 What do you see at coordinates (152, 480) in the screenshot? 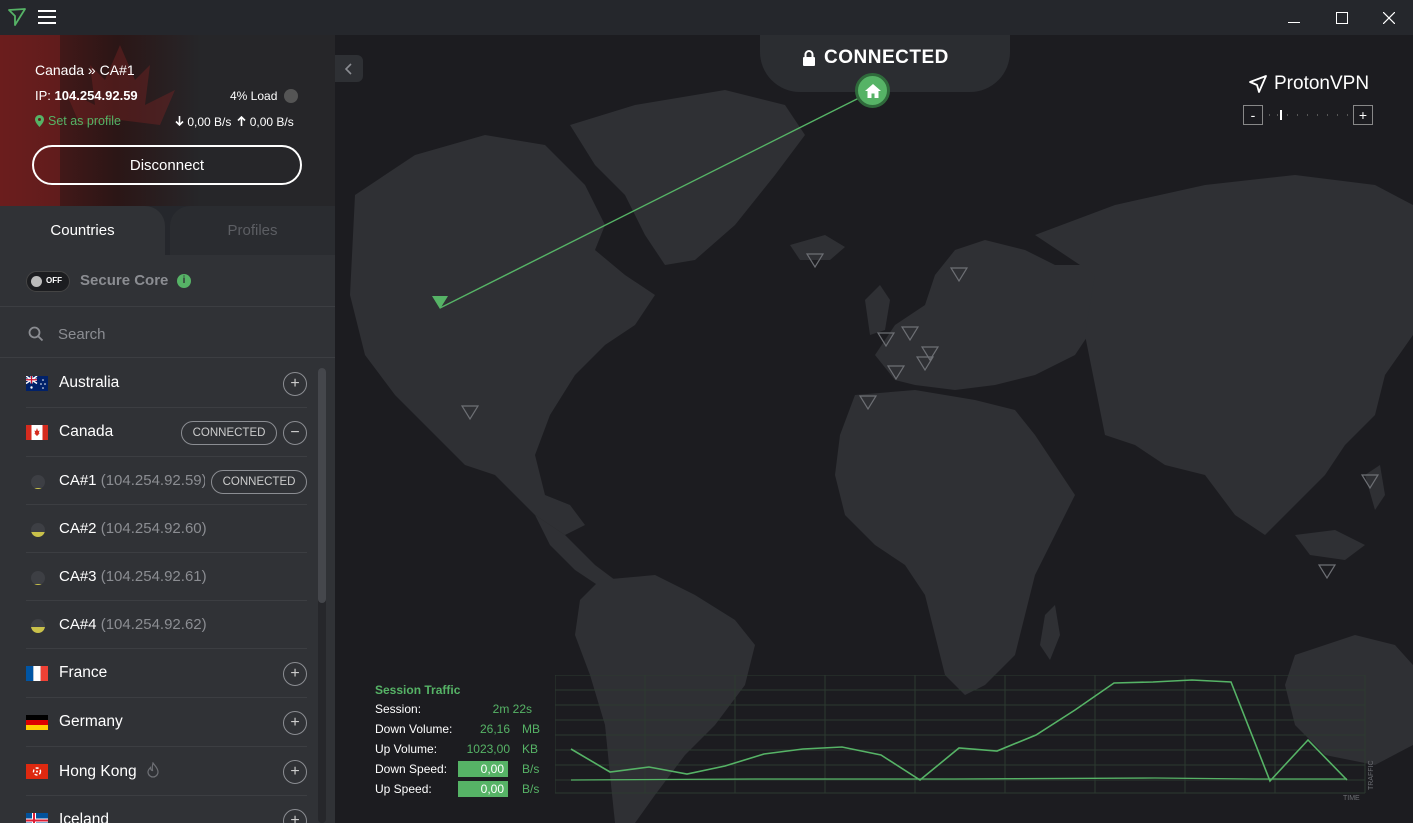
I see `server-ip: (104.254.92.59)` at bounding box center [152, 480].